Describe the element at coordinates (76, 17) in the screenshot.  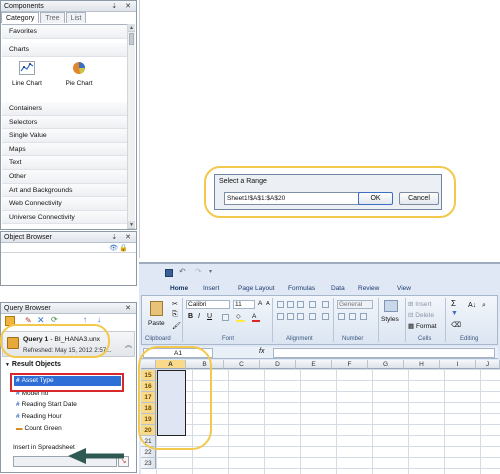
I see `tab-list: List` at that location.